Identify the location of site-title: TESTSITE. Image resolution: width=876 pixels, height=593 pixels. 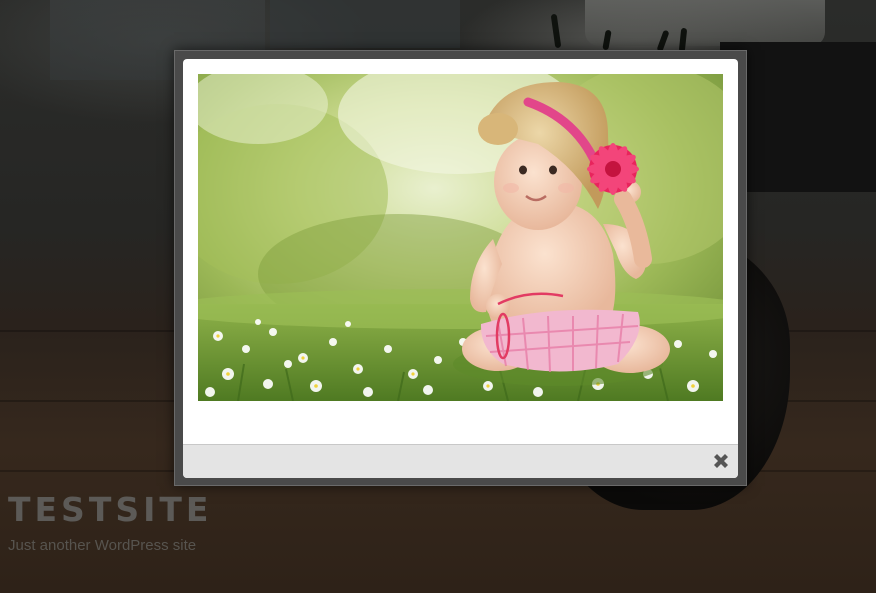
(110, 509).